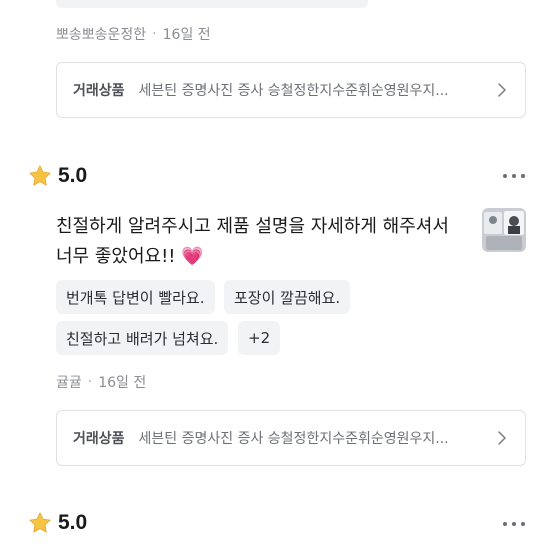  Describe the element at coordinates (259, 338) in the screenshot. I see `more-tags-button: +2` at that location.